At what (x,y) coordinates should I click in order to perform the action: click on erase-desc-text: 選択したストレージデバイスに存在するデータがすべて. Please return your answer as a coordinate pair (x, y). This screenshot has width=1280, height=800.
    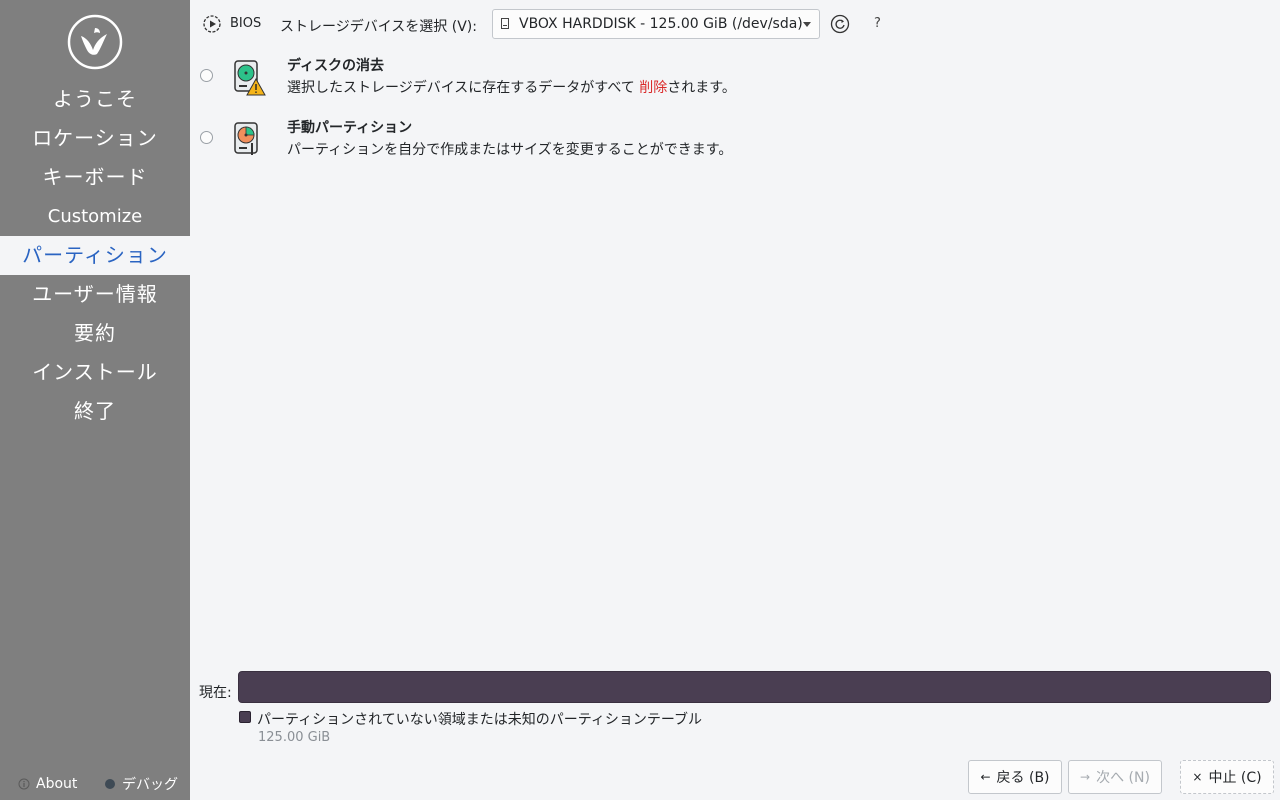
    Looking at the image, I should click on (463, 88).